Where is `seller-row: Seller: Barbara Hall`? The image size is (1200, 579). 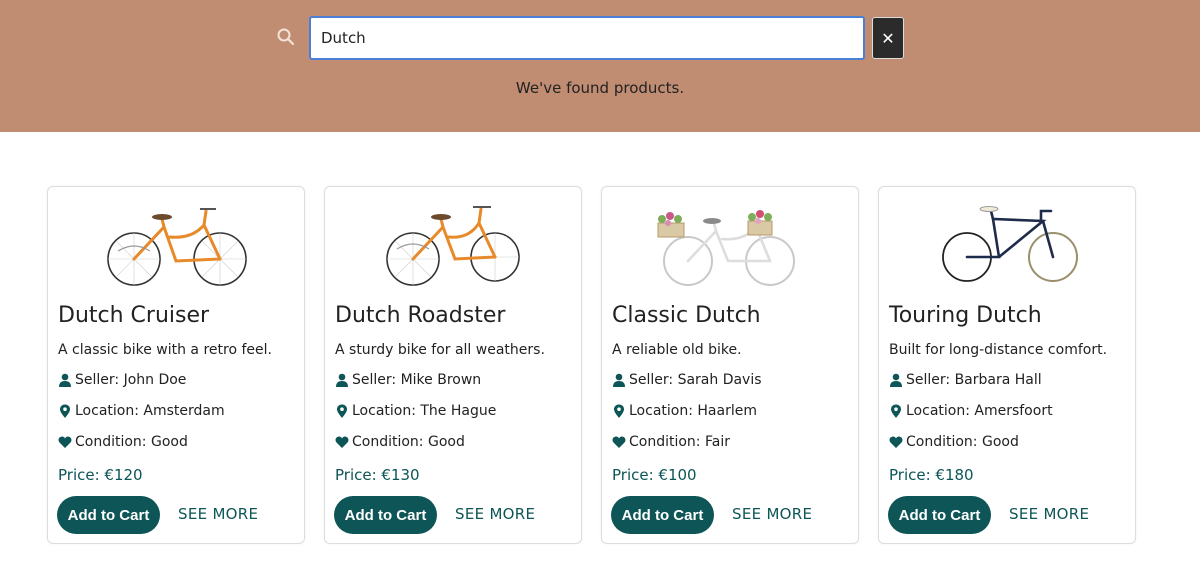 seller-row: Seller: Barbara Hall is located at coordinates (965, 380).